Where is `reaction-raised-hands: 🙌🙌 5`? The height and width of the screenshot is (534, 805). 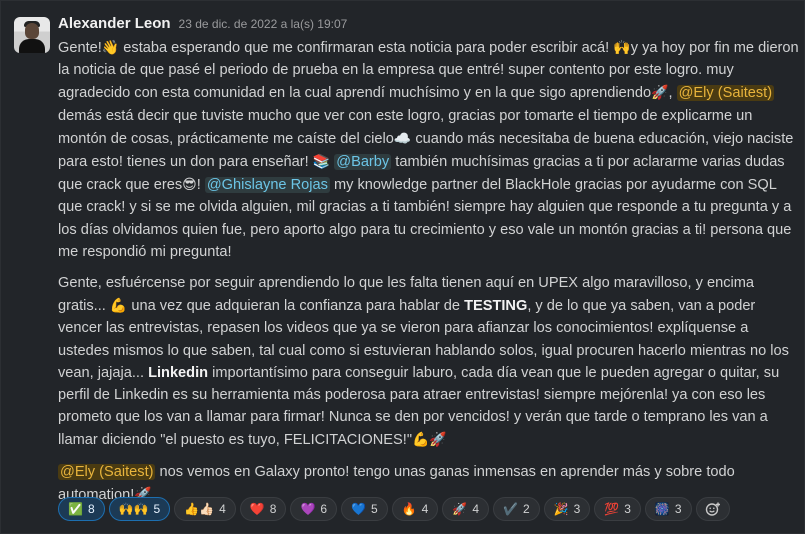
reaction-raised-hands: 🙌🙌 5 is located at coordinates (139, 509).